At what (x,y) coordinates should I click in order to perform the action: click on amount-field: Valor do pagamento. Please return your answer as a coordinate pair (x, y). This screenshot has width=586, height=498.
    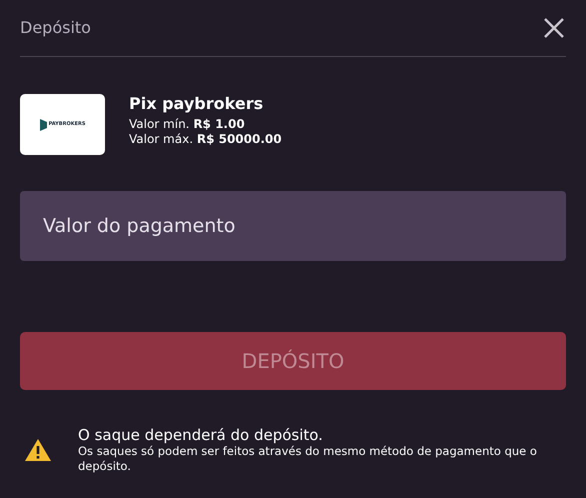
    Looking at the image, I should click on (293, 226).